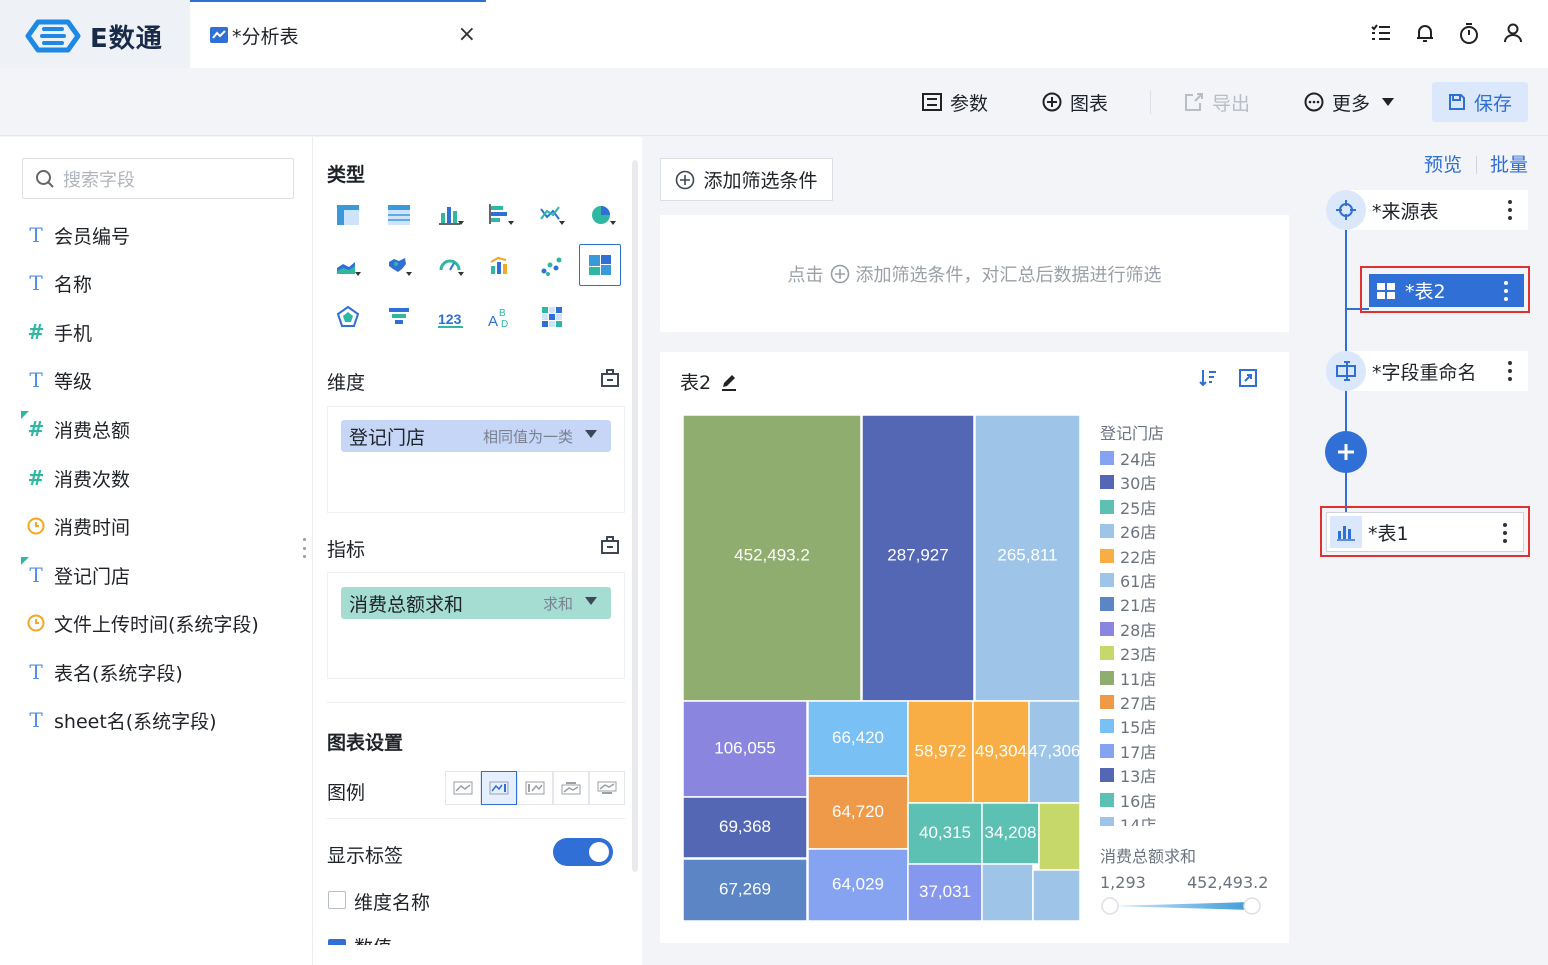 This screenshot has height=965, width=1548. What do you see at coordinates (1128, 653) in the screenshot?
I see `legend-item: 23店` at bounding box center [1128, 653].